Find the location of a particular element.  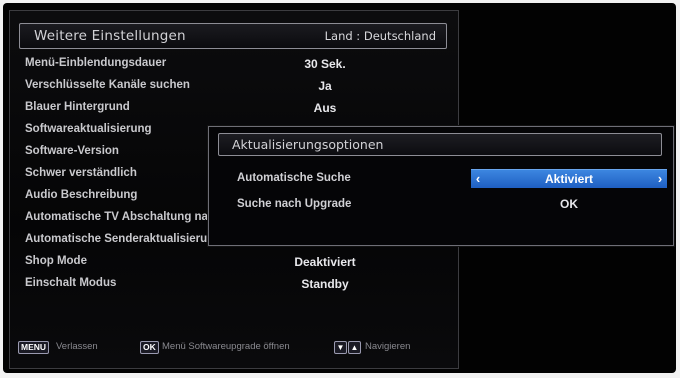

menu-item-label: Automatische Senderaktualisierun is located at coordinates (120, 239).